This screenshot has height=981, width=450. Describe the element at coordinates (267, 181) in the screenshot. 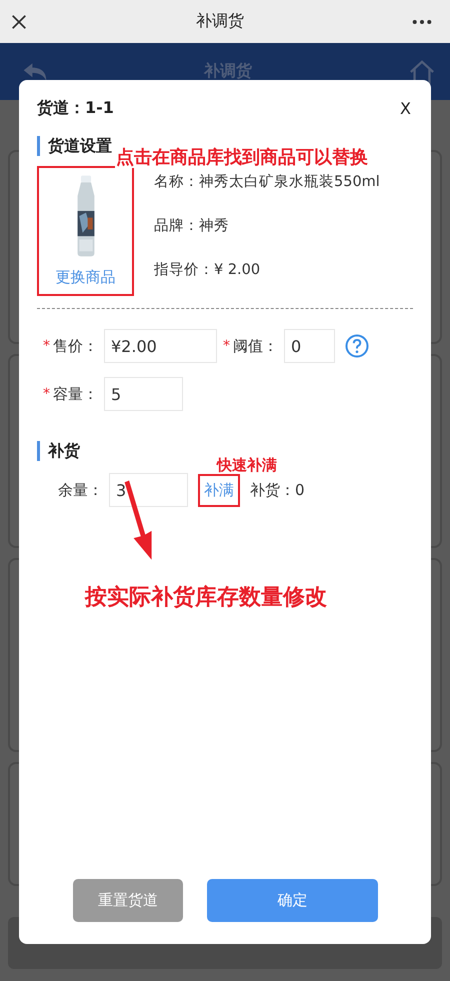

I see `product-name: 名称：神秀太白矿泉水瓶装550ml` at that location.